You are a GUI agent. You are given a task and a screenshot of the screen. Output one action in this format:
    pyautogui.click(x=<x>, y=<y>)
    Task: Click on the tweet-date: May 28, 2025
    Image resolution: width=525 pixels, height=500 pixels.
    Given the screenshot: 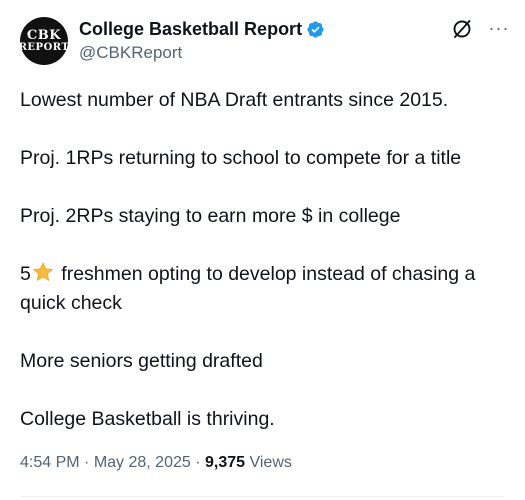 What is the action you would take?
    pyautogui.click(x=142, y=462)
    